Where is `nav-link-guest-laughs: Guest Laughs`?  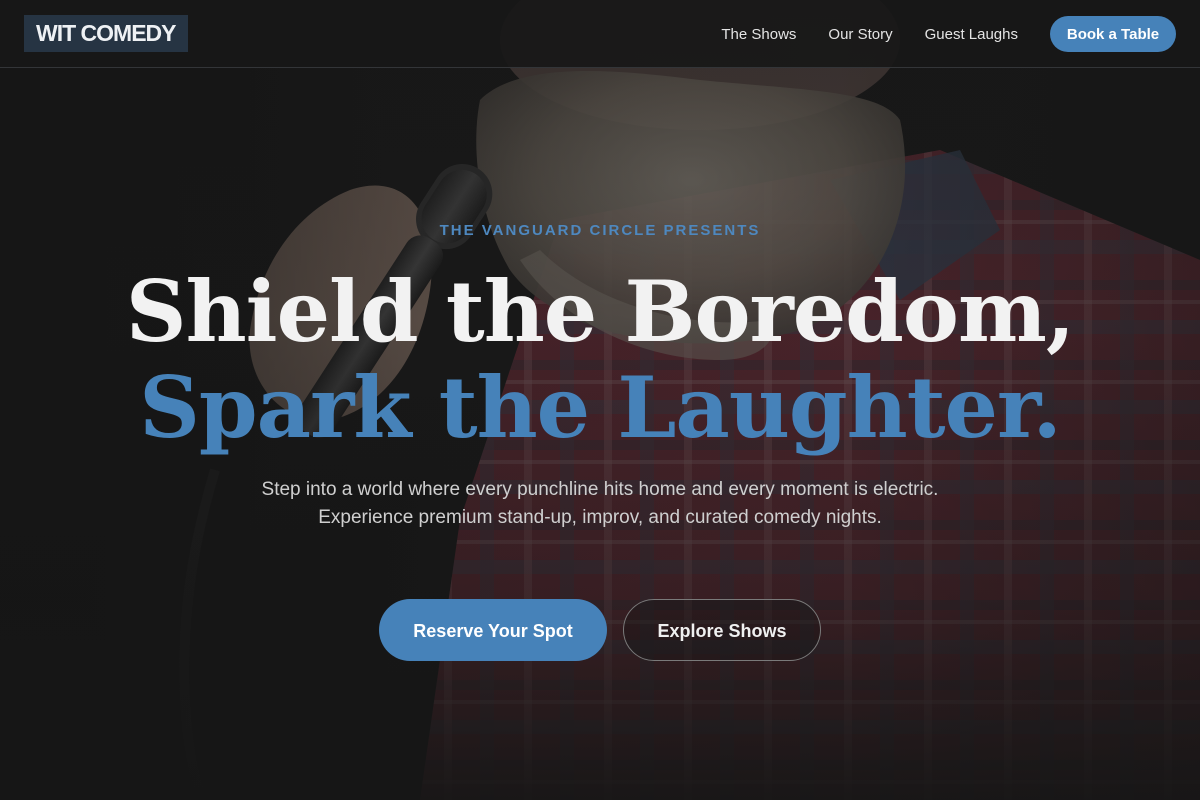 nav-link-guest-laughs: Guest Laughs is located at coordinates (971, 34).